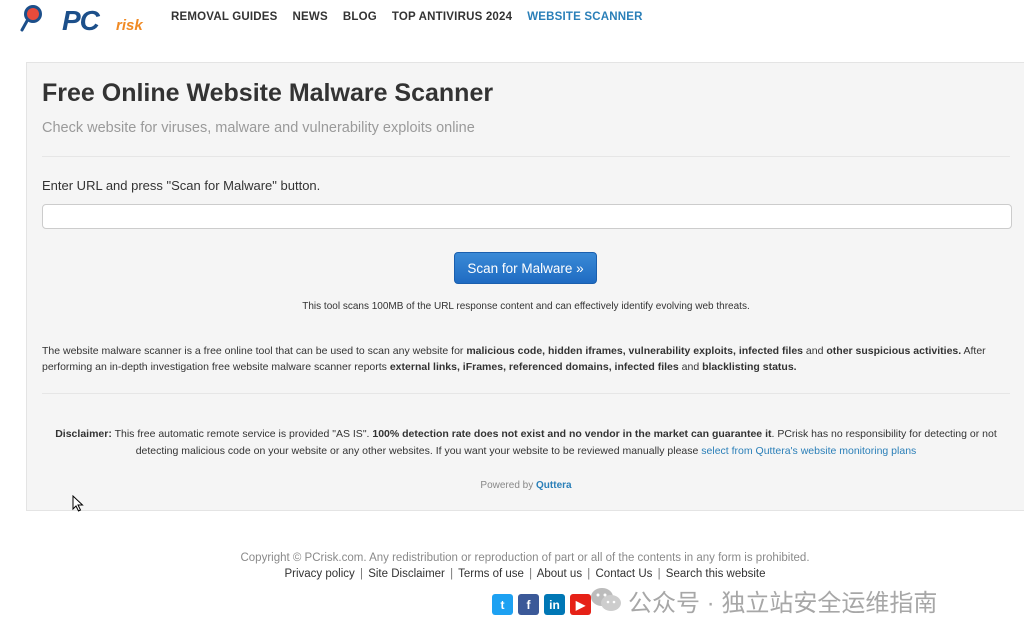 The image size is (1024, 639). I want to click on powered-by: Powered by Quttera, so click(525, 485).